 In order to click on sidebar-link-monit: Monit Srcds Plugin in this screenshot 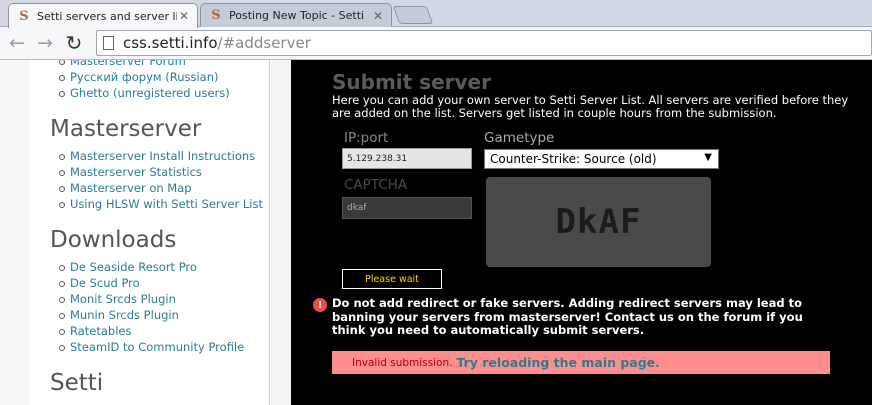, I will do `click(117, 299)`.